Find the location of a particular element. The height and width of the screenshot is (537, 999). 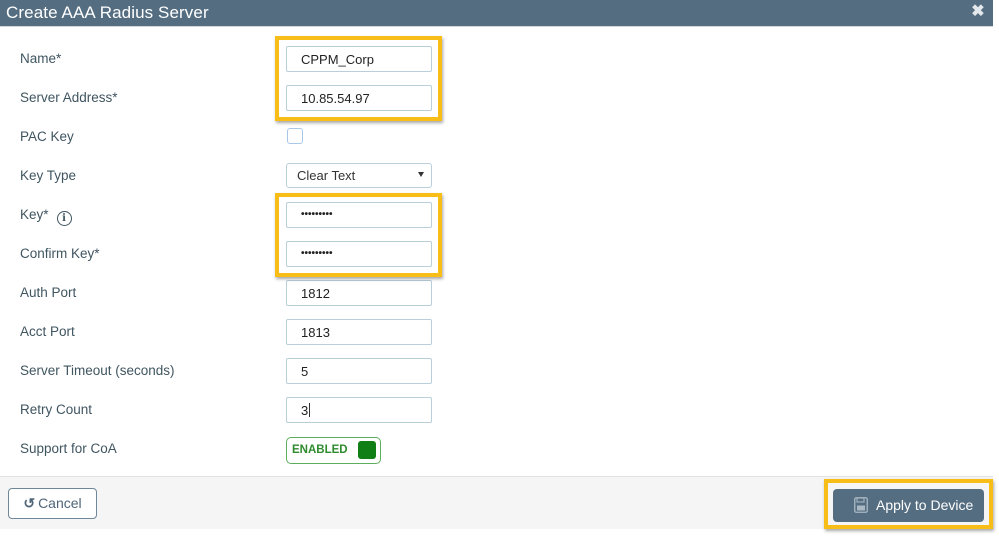

key-type-row: Key Type Clear Text is located at coordinates (496, 176).